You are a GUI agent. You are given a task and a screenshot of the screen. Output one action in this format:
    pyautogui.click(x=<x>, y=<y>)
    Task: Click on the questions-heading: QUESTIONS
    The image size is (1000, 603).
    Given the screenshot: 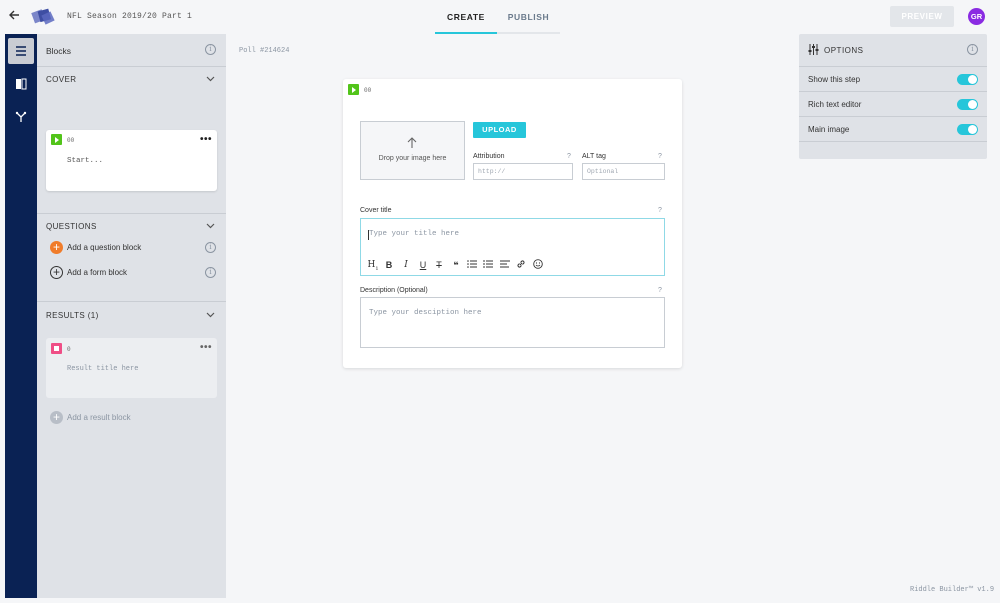 What is the action you would take?
    pyautogui.click(x=71, y=226)
    